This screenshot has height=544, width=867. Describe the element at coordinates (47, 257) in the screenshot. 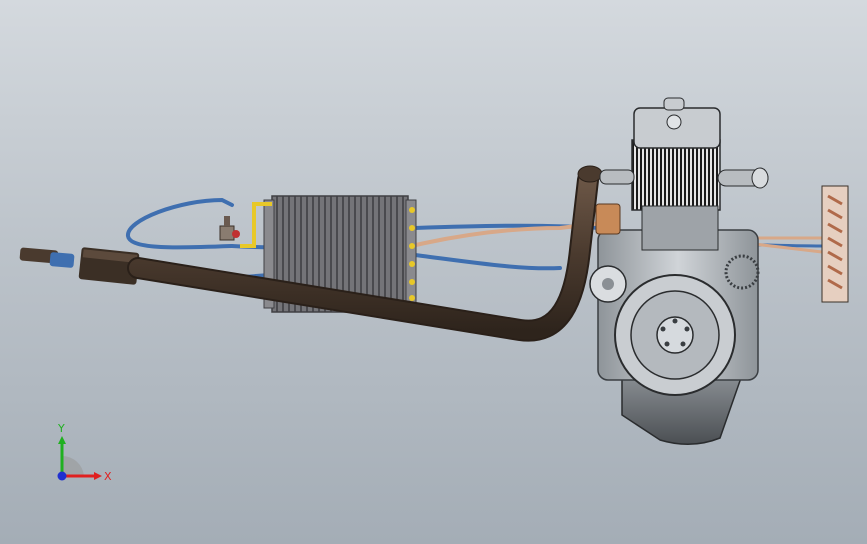

I see `exhaust-tailpipe` at that location.